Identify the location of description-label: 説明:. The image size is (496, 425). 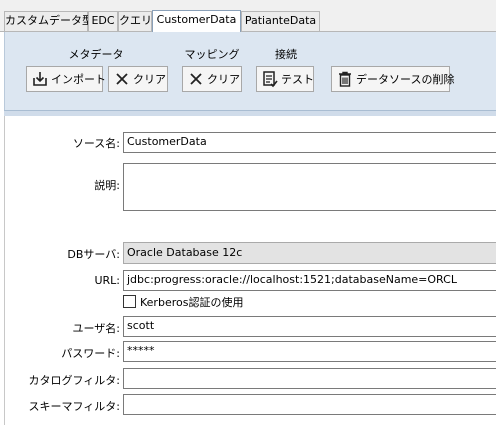
(107, 185).